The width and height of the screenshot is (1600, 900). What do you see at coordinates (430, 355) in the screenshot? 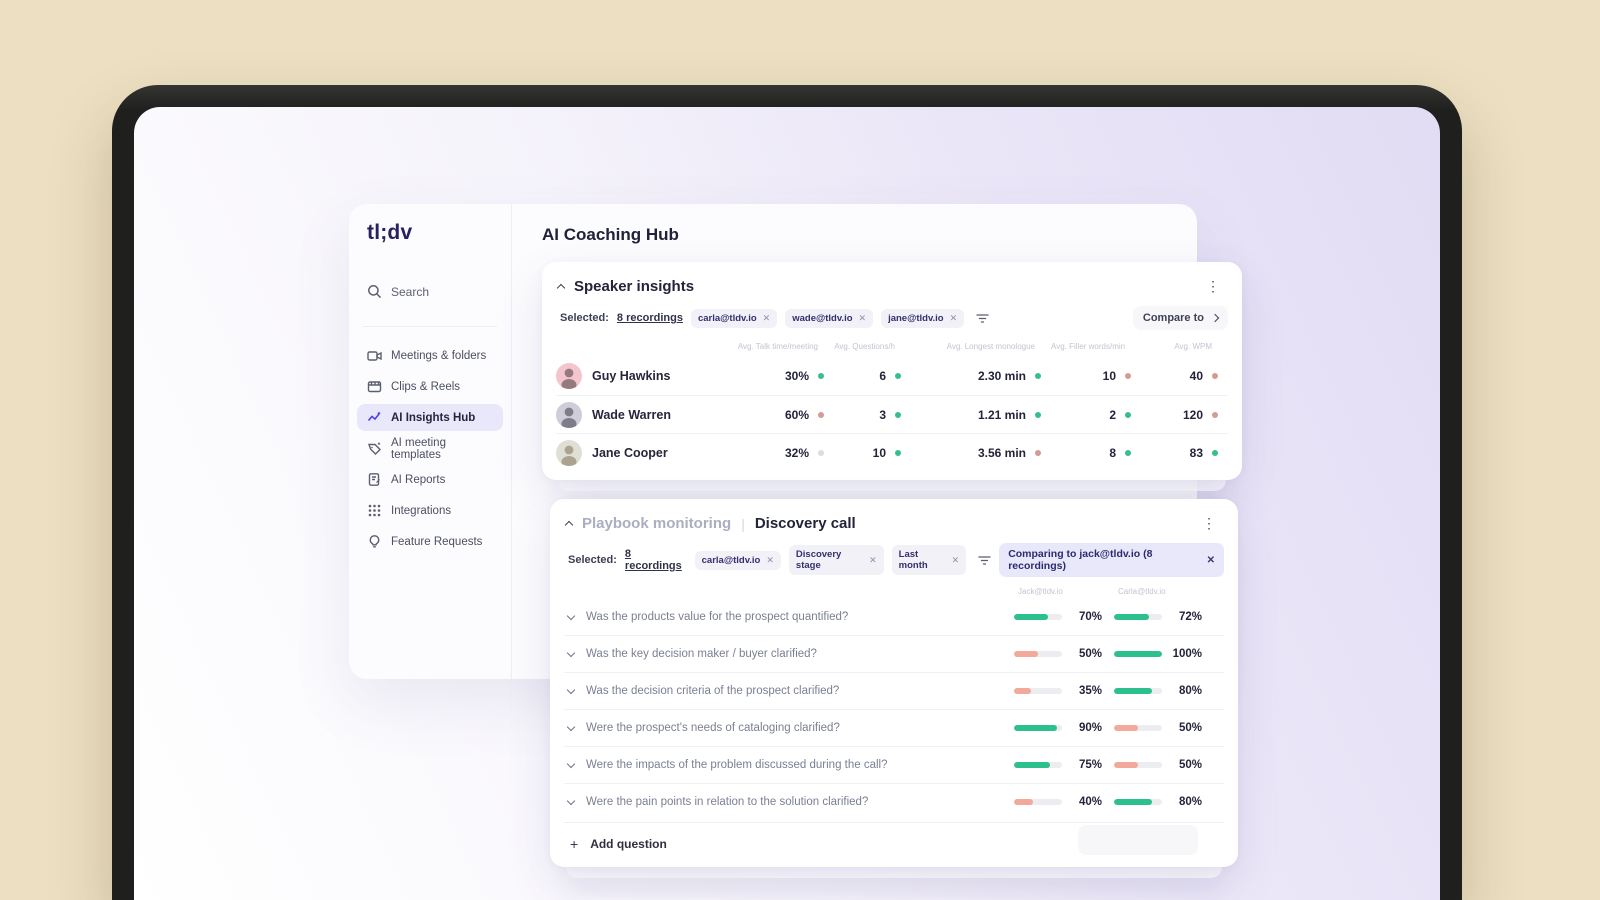
I see `sidebar-item-meetings-folders: Meetings & folders` at bounding box center [430, 355].